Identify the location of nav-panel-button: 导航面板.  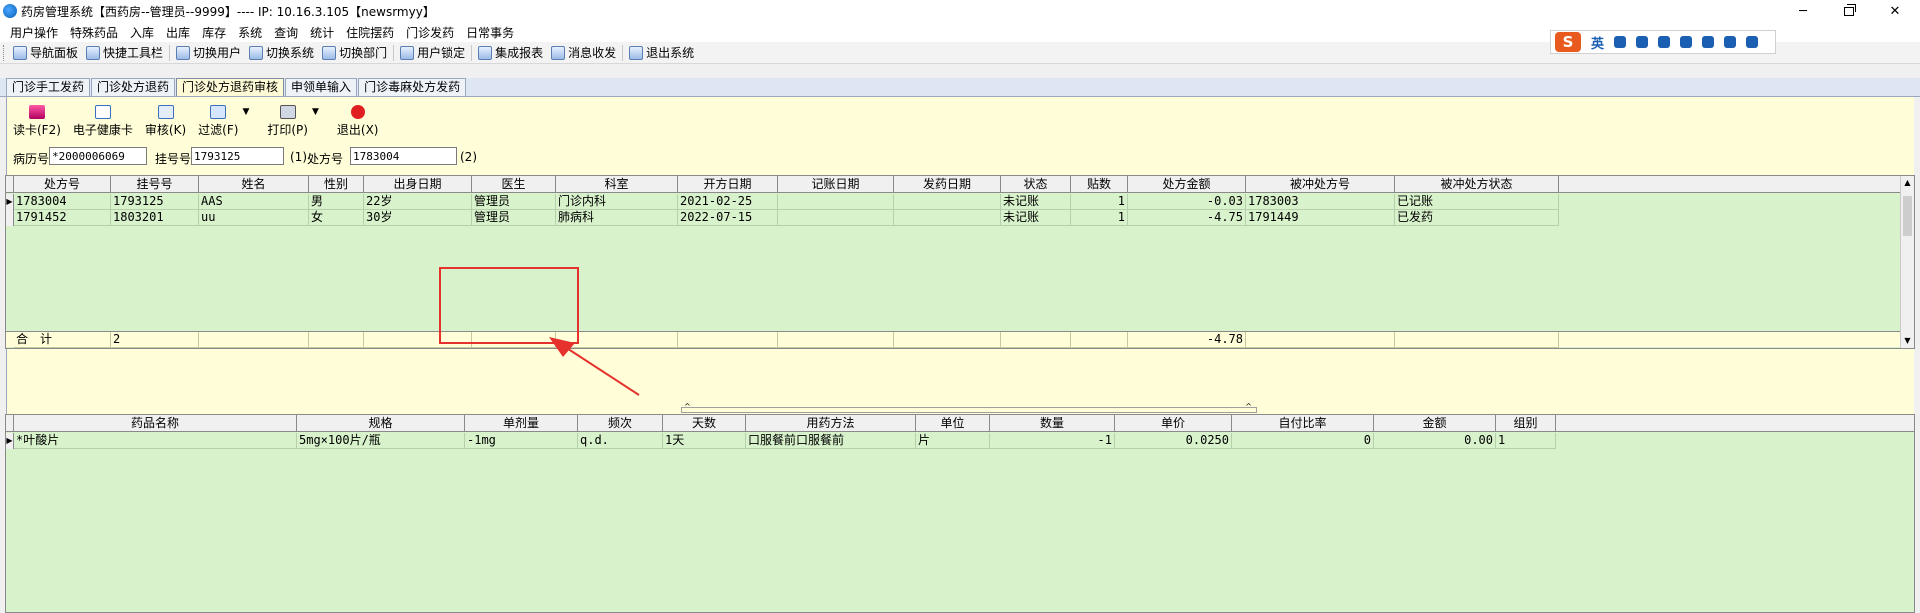
(45, 52).